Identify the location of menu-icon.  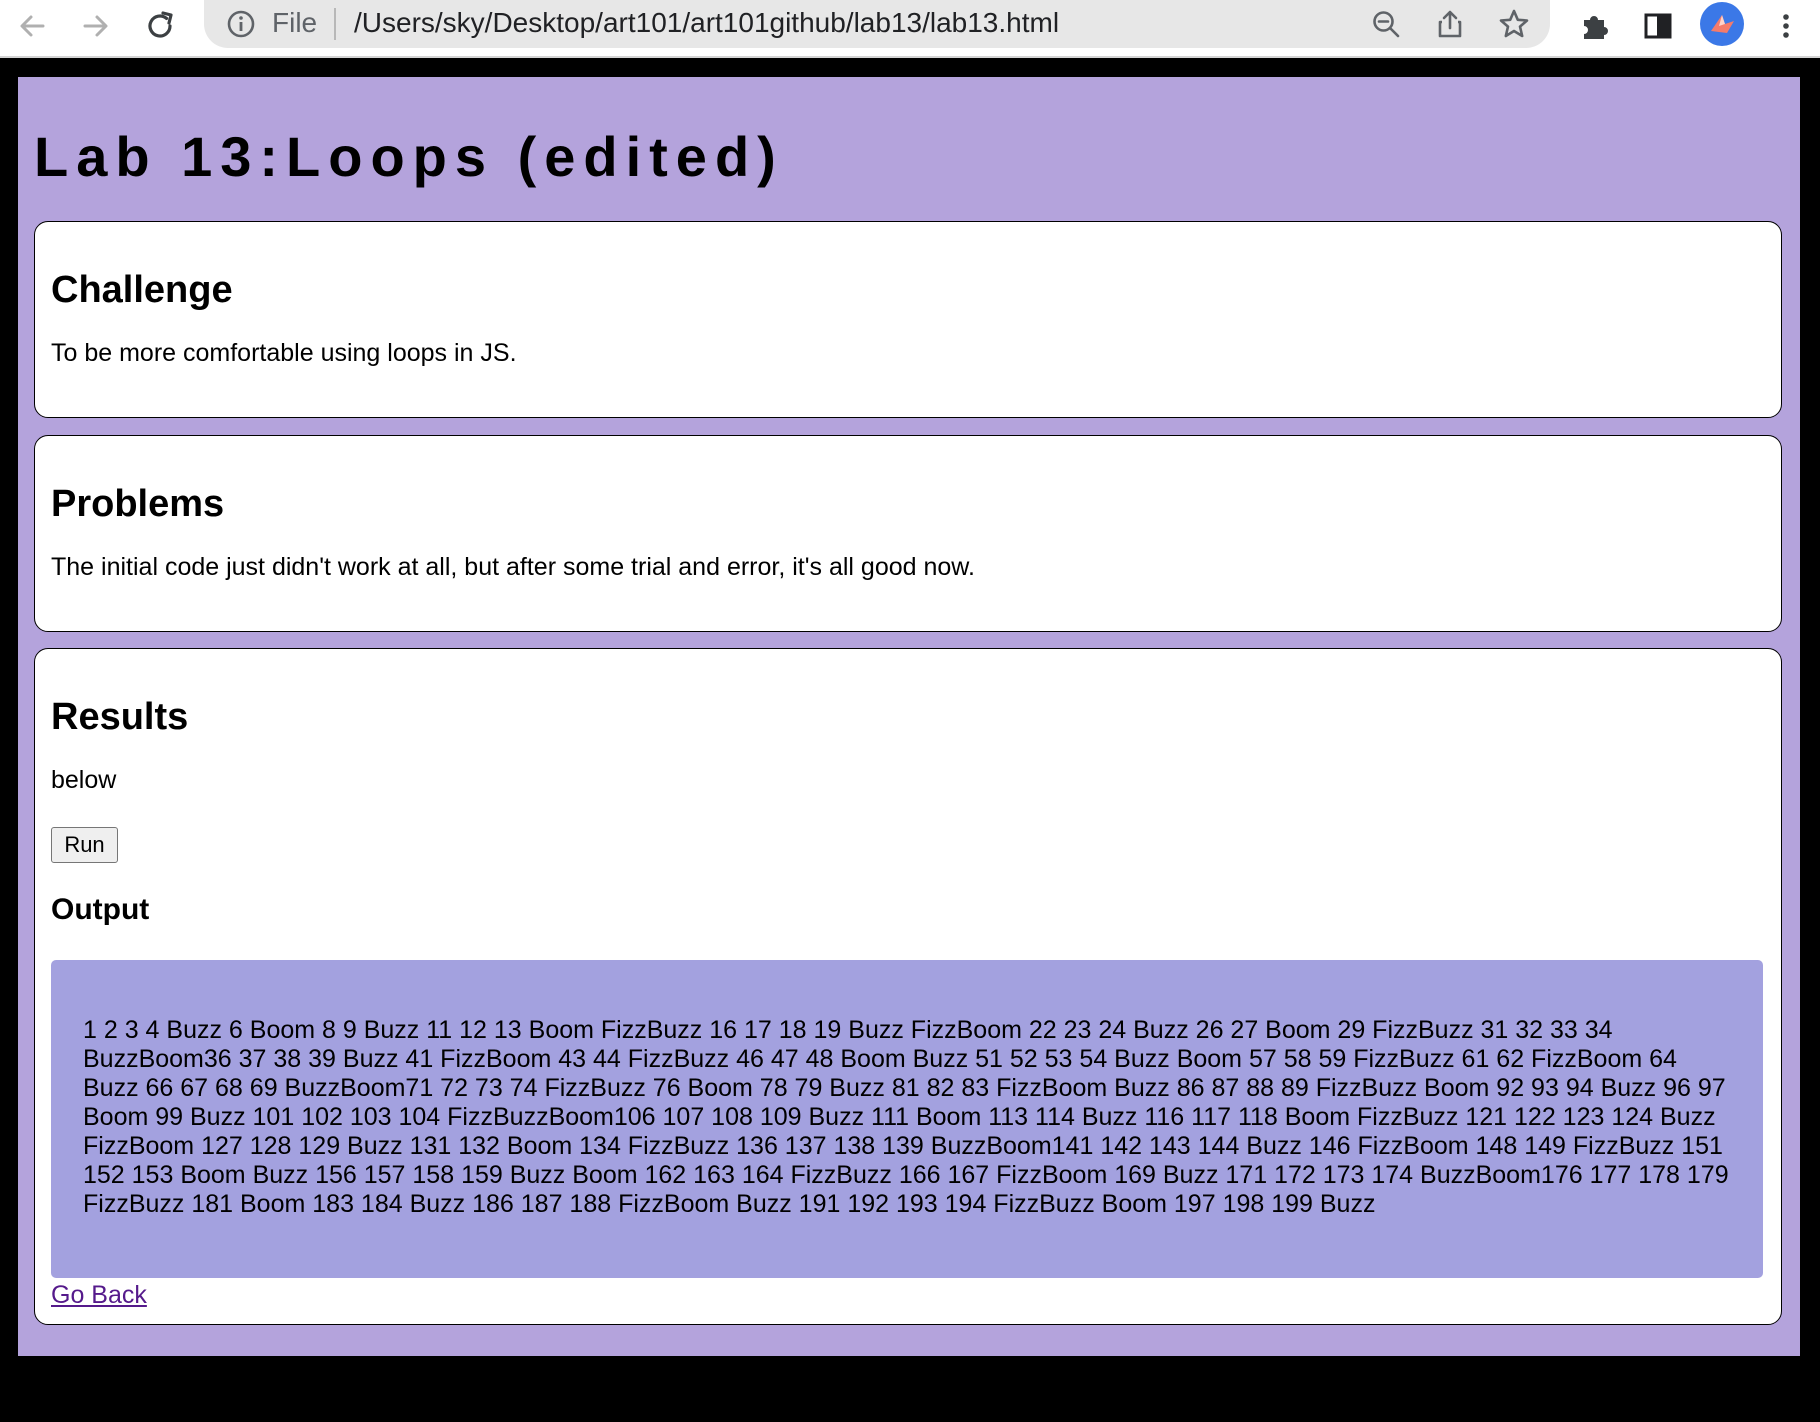
(1786, 26).